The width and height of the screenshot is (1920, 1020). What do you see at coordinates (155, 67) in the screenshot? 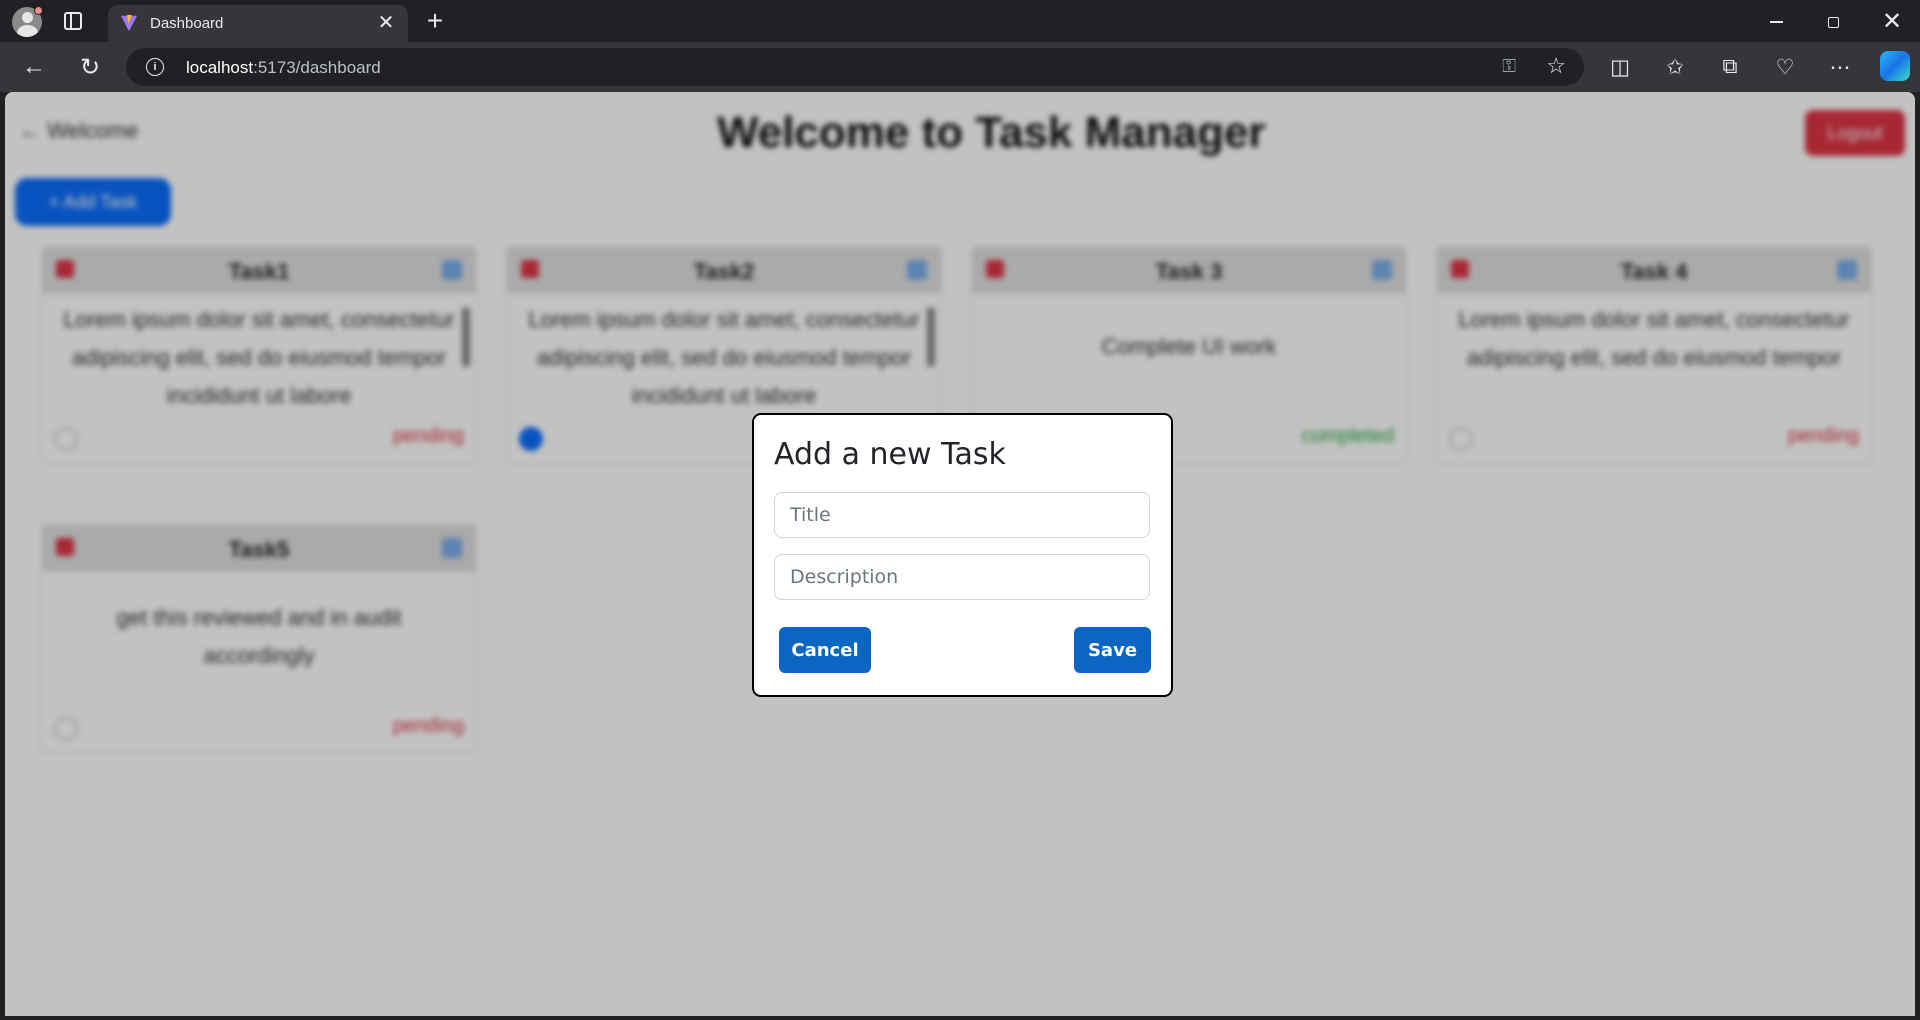
I see `site-info-icon: i` at bounding box center [155, 67].